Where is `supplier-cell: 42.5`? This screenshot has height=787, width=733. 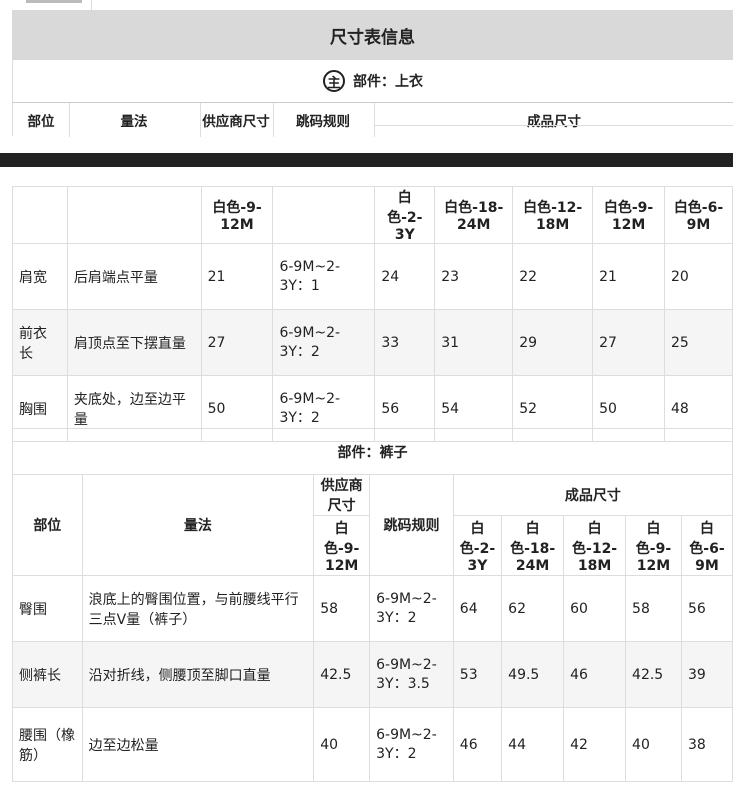
supplier-cell: 42.5 is located at coordinates (342, 674).